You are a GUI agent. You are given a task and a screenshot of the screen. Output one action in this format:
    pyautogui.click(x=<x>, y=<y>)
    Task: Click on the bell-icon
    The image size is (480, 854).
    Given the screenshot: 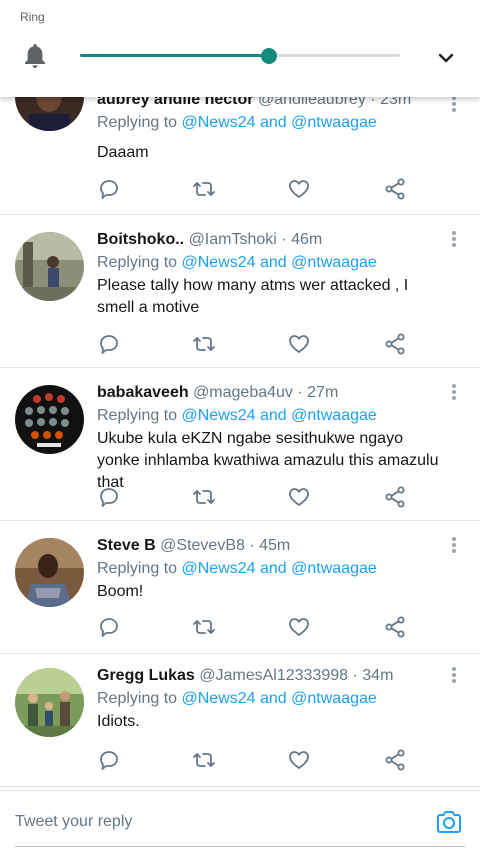 What is the action you would take?
    pyautogui.click(x=35, y=56)
    